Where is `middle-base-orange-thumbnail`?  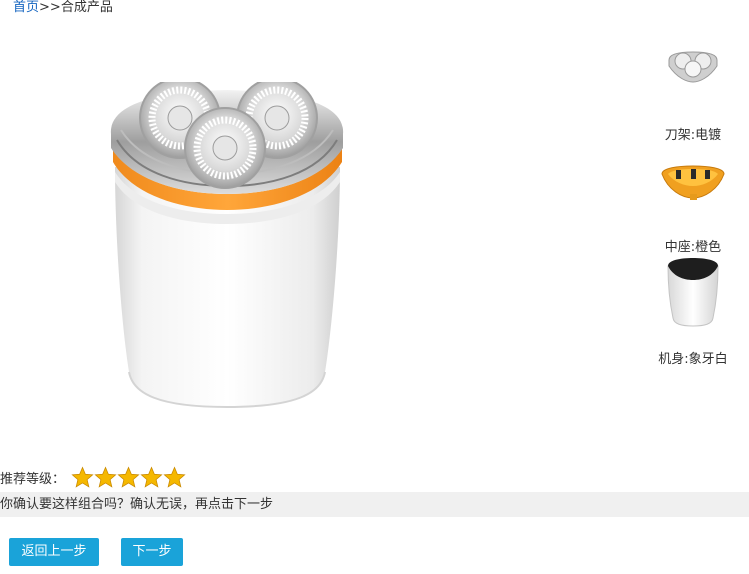 middle-base-orange-thumbnail is located at coordinates (693, 182).